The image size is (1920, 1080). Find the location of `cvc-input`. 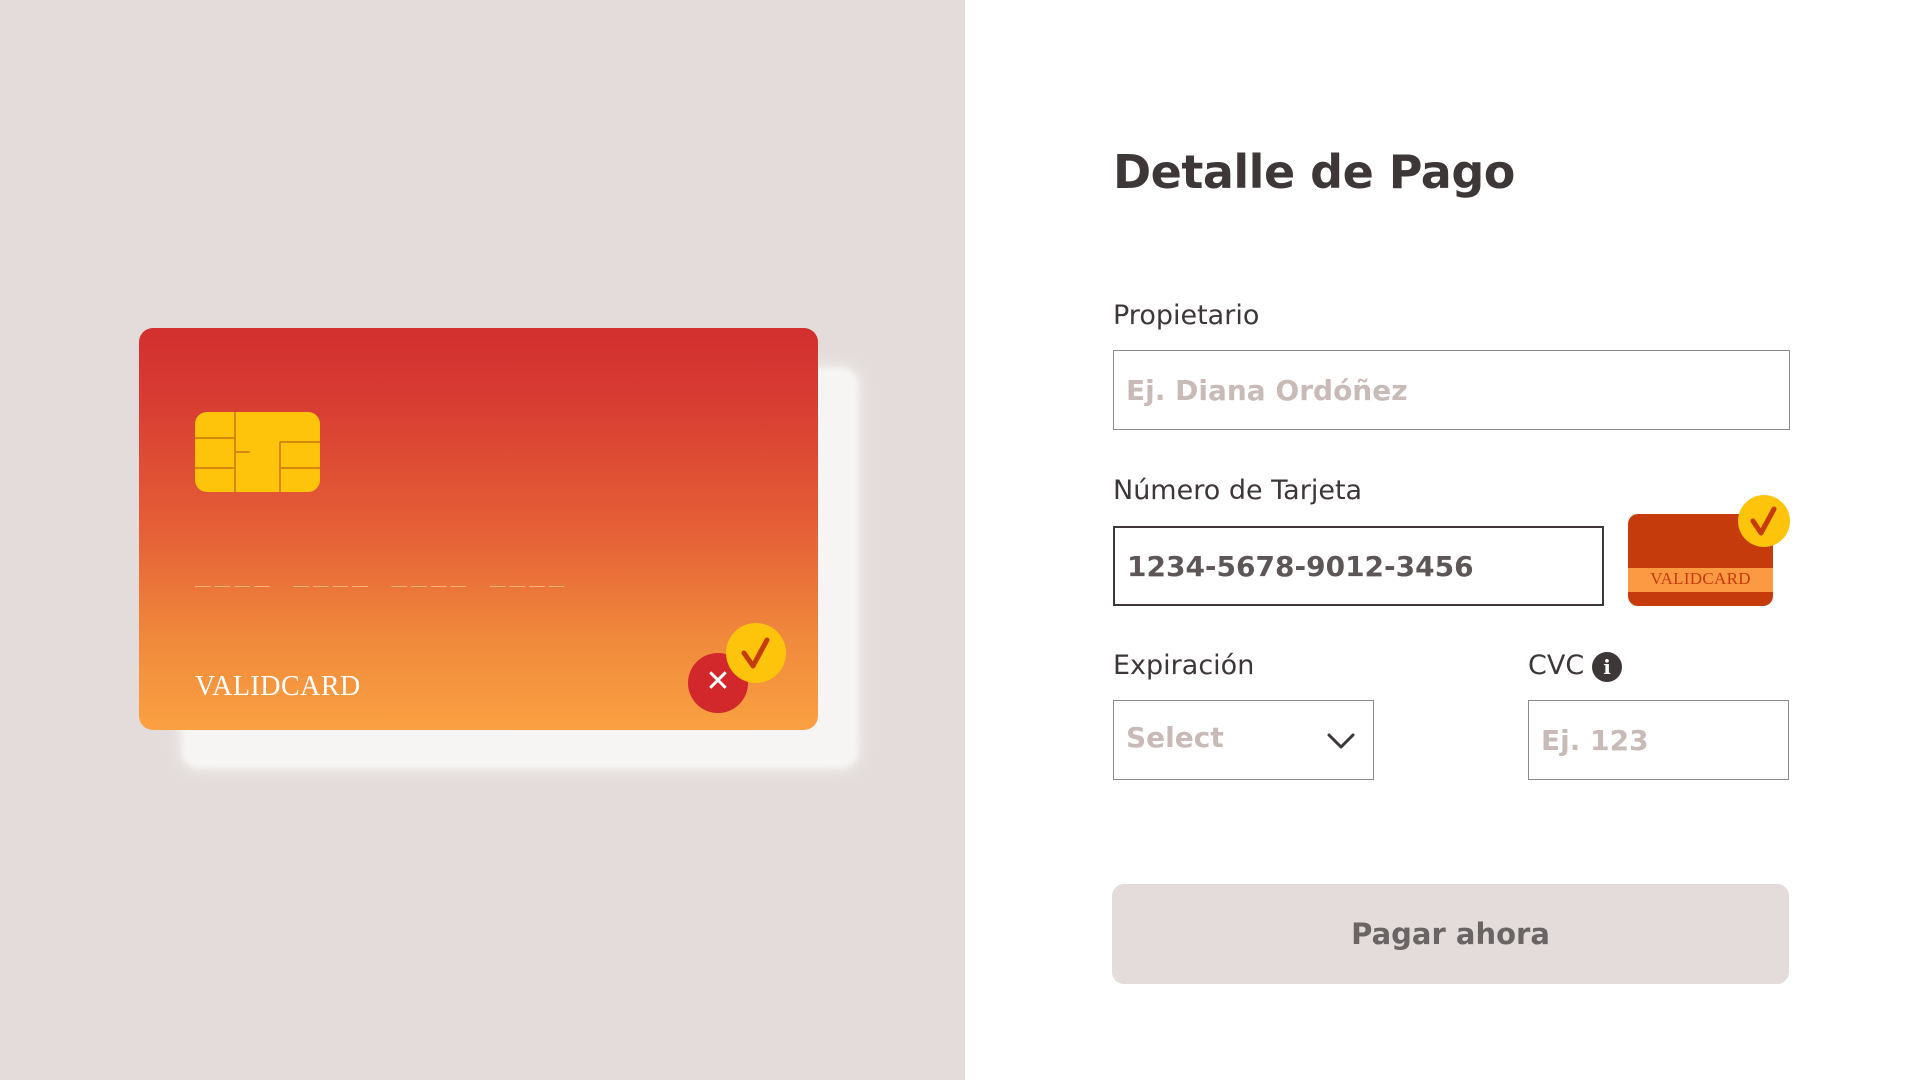

cvc-input is located at coordinates (1658, 740).